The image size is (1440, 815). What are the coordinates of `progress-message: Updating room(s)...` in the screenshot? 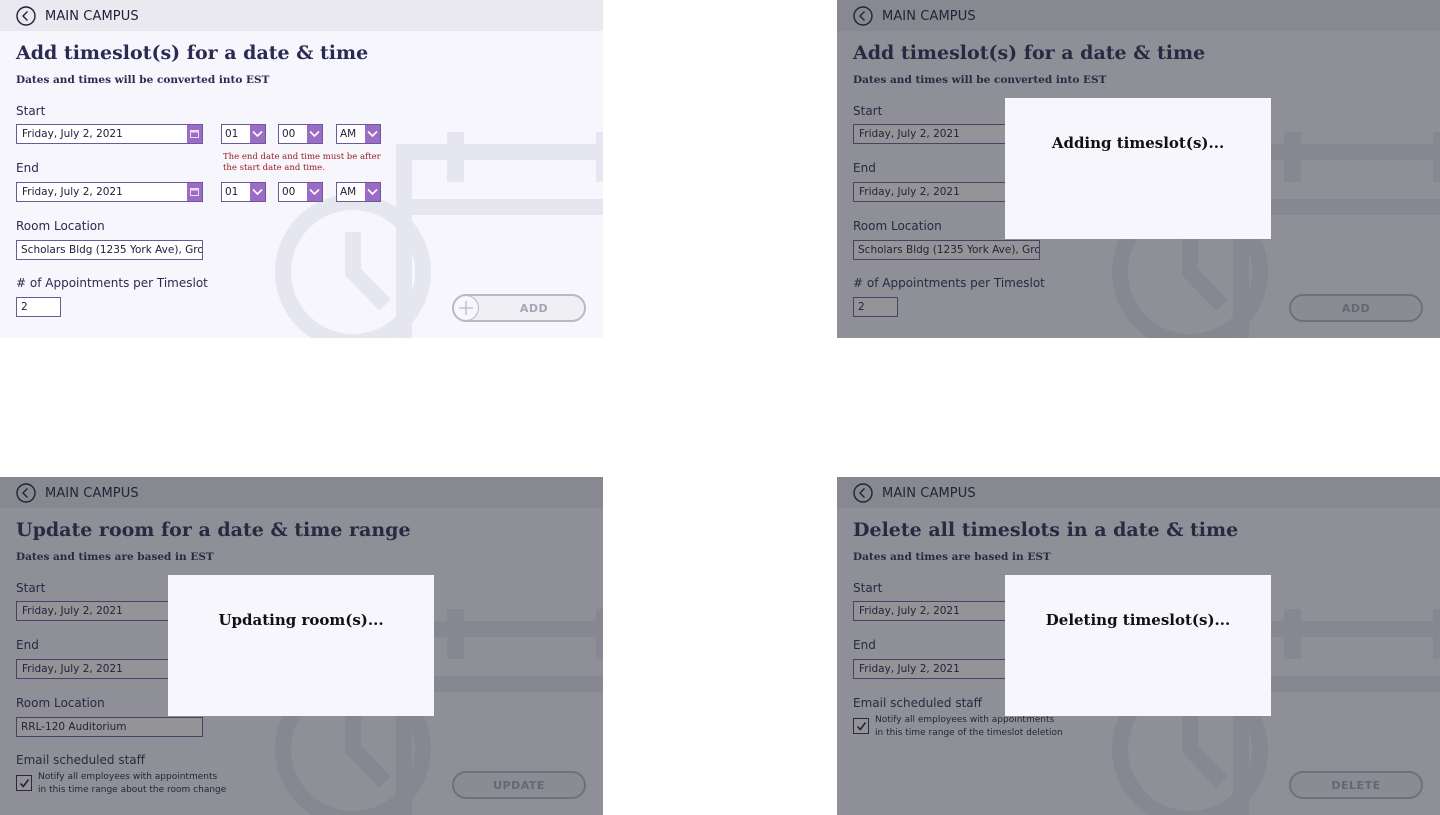 It's located at (301, 620).